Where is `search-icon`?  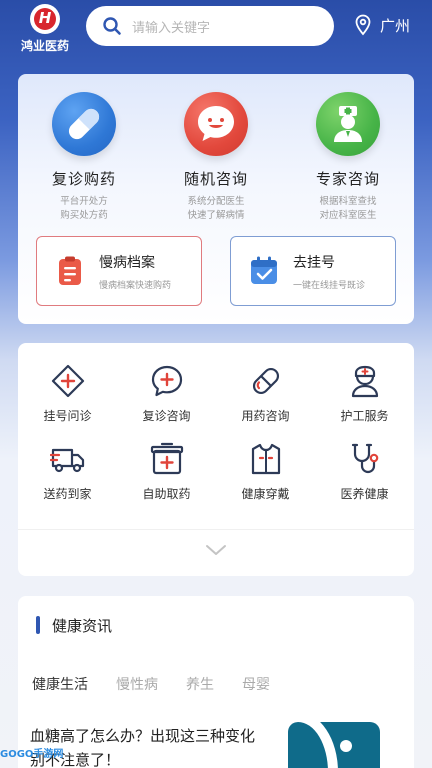
search-icon is located at coordinates (112, 26).